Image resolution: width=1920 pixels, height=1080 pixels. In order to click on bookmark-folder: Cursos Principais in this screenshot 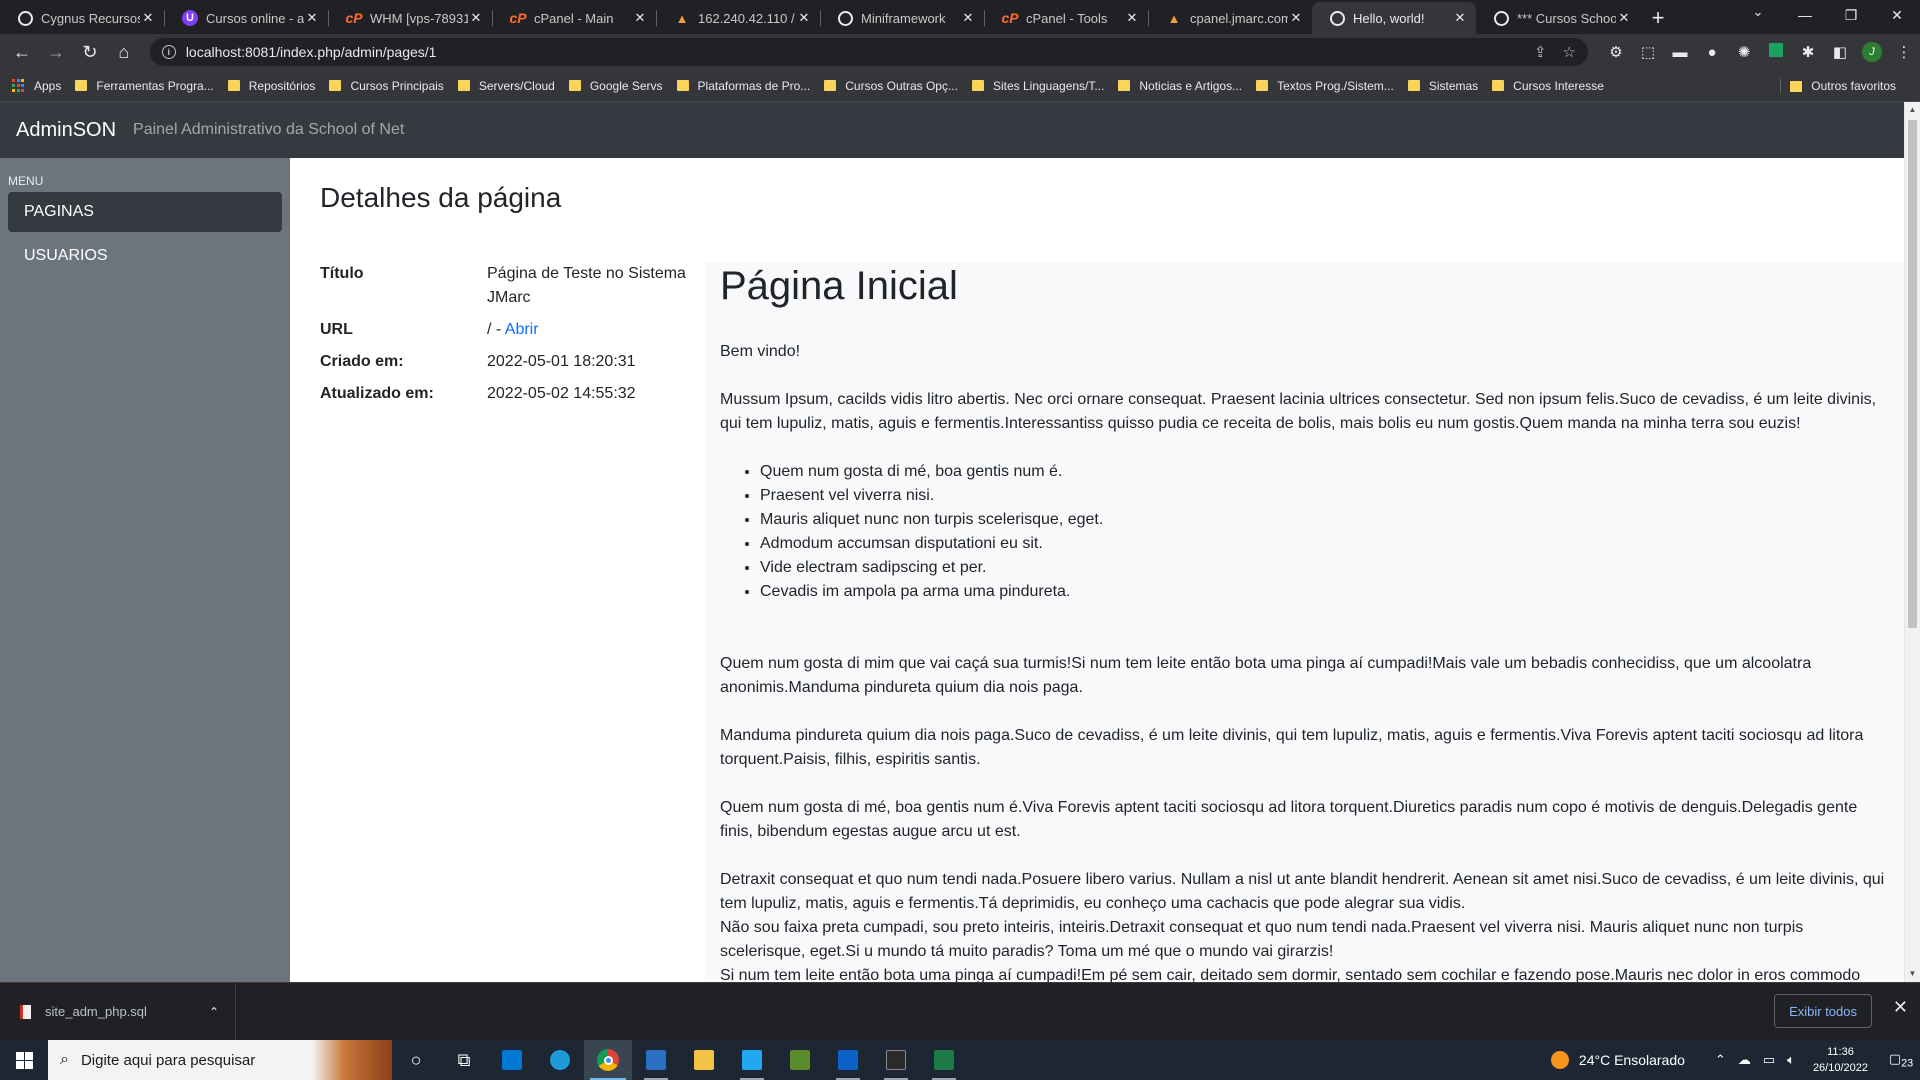, I will do `click(386, 86)`.